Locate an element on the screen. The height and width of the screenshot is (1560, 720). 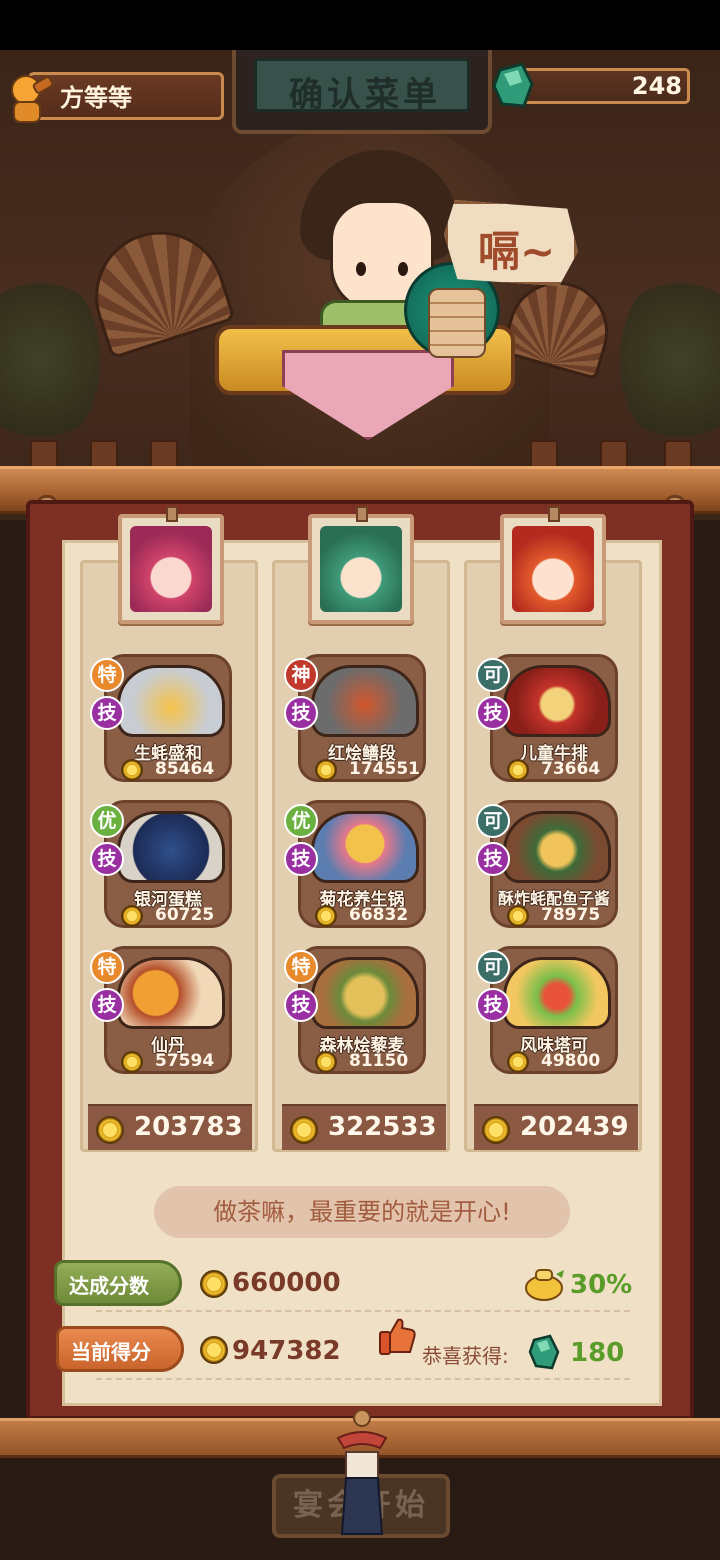
tassel-ornament-icon is located at coordinates (362, 1472).